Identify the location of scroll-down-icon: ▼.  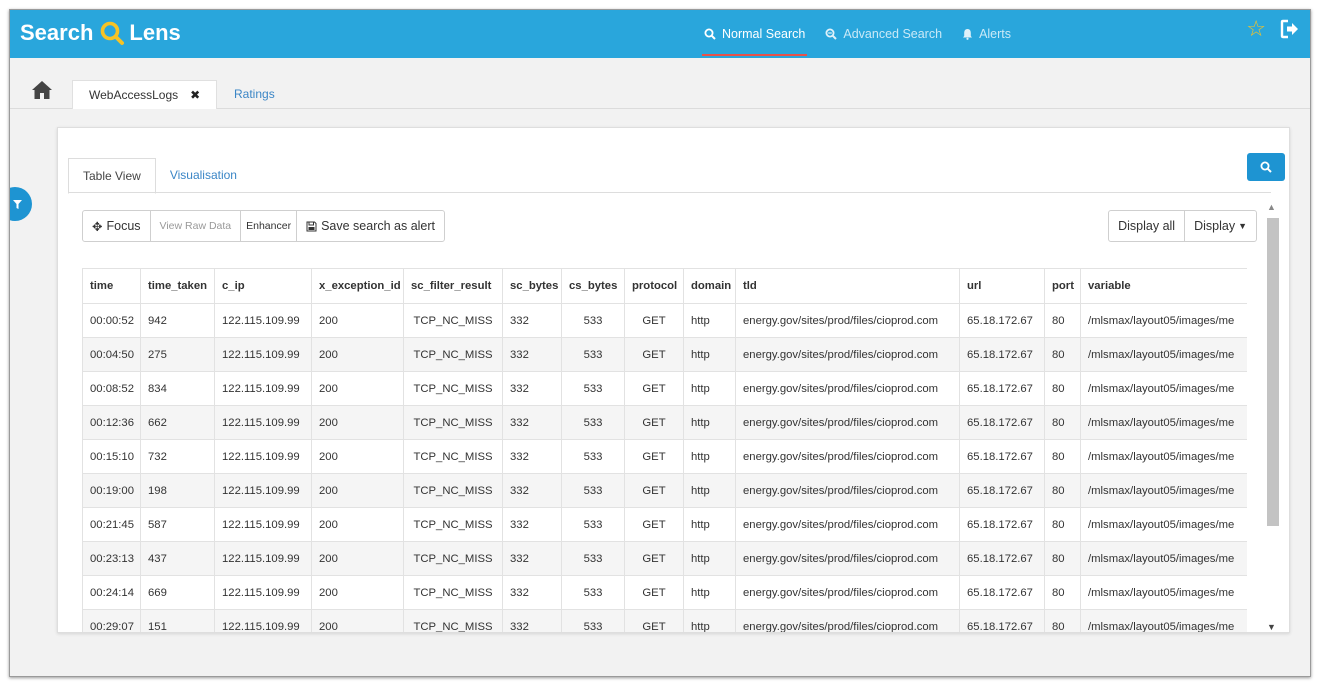
(1271, 627).